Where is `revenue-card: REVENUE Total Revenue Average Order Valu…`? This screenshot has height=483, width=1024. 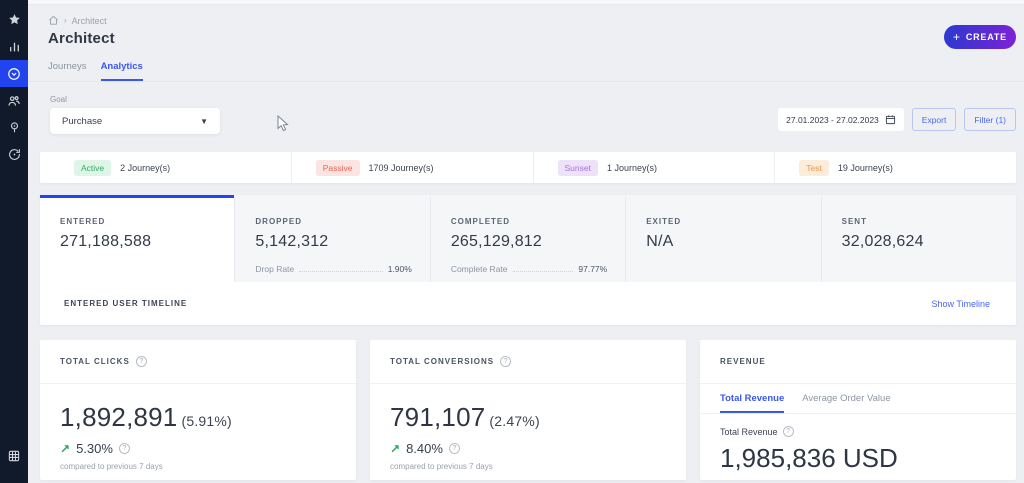 revenue-card: REVENUE Total Revenue Average Order Valu… is located at coordinates (858, 410).